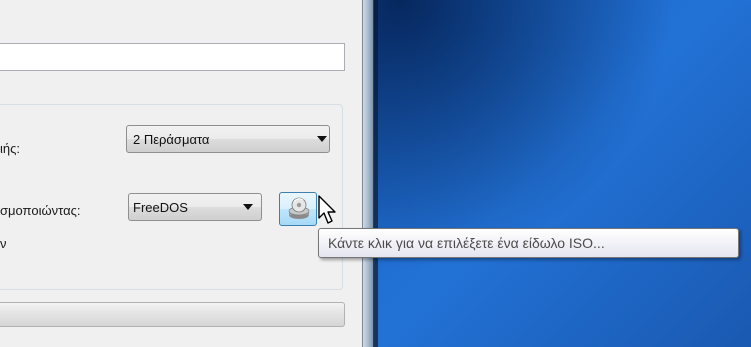 The height and width of the screenshot is (347, 751). Describe the element at coordinates (171, 139) in the screenshot. I see `passes-select-value: 2 Περάσματα` at that location.